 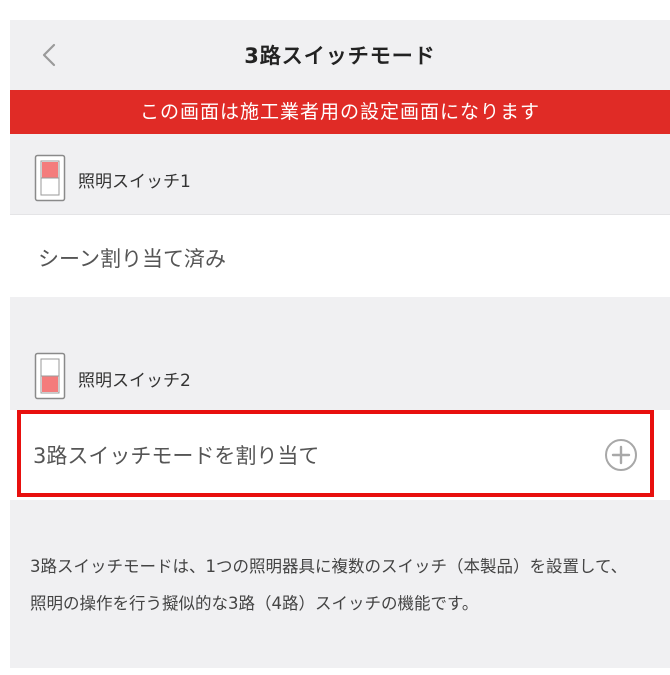 I want to click on switch-2-label: 照明スイッチ2, so click(x=134, y=381).